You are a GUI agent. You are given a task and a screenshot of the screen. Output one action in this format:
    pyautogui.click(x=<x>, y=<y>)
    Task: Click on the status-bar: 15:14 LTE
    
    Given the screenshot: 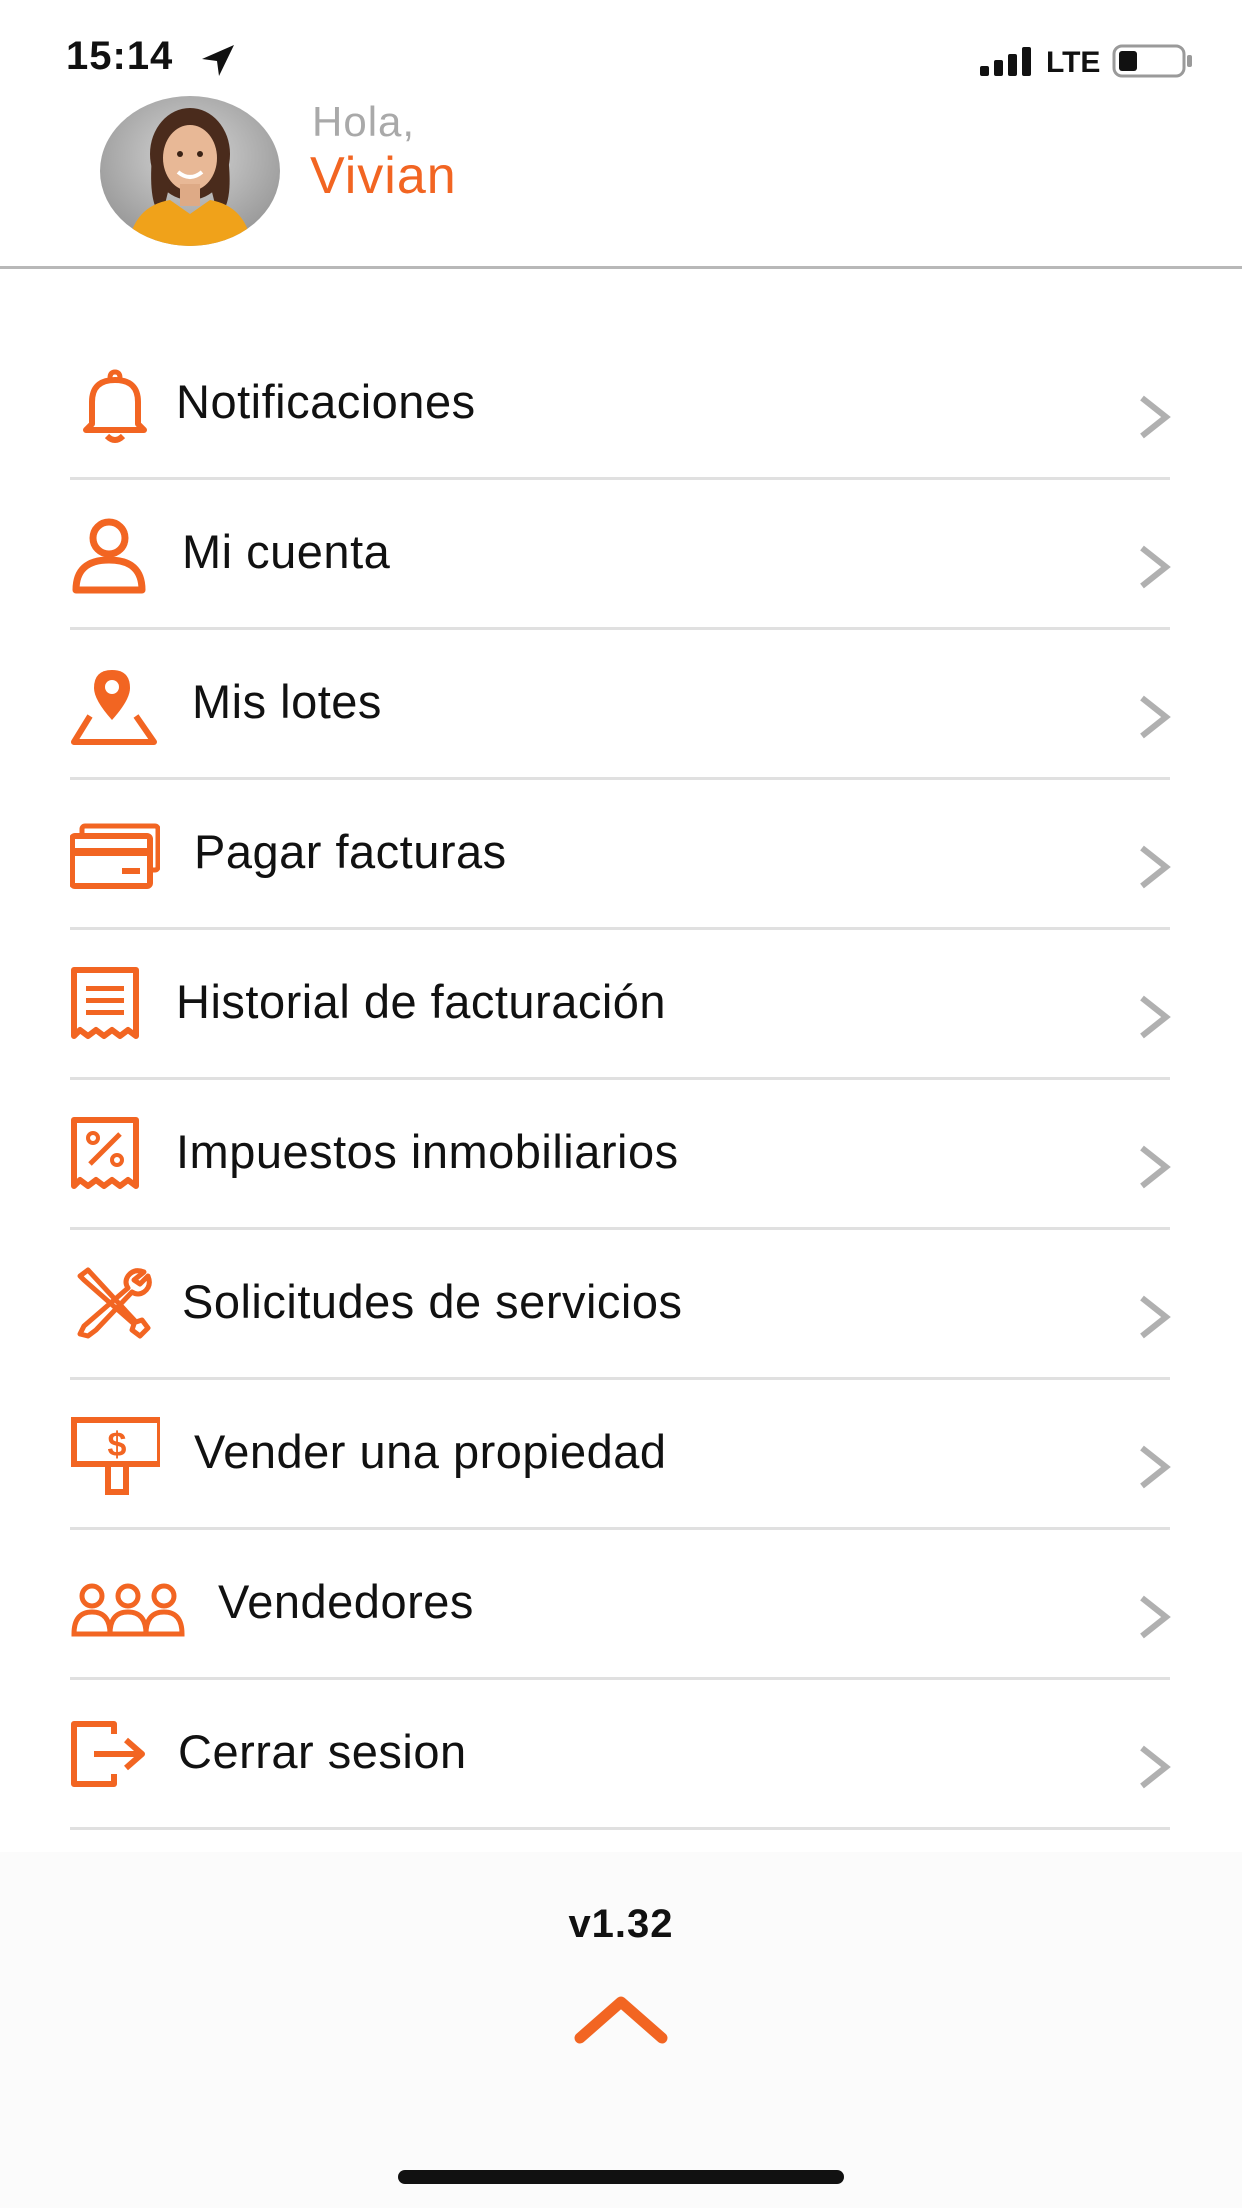 What is the action you would take?
    pyautogui.click(x=621, y=45)
    